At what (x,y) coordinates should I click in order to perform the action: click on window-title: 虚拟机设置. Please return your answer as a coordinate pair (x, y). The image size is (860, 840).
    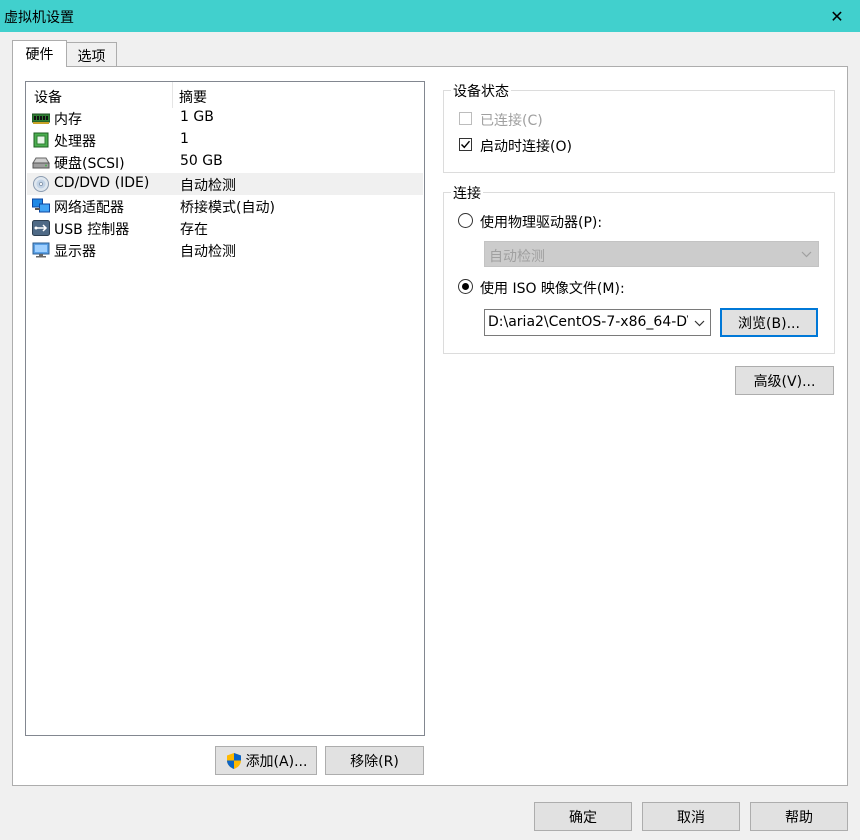
    Looking at the image, I should click on (39, 18).